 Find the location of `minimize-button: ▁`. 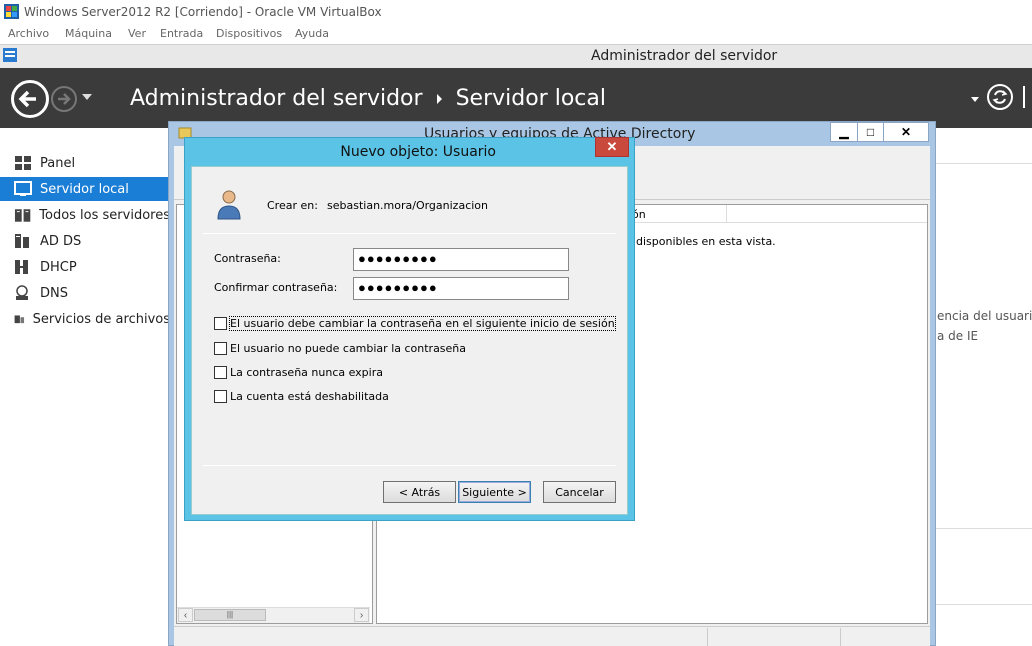

minimize-button: ▁ is located at coordinates (844, 132).